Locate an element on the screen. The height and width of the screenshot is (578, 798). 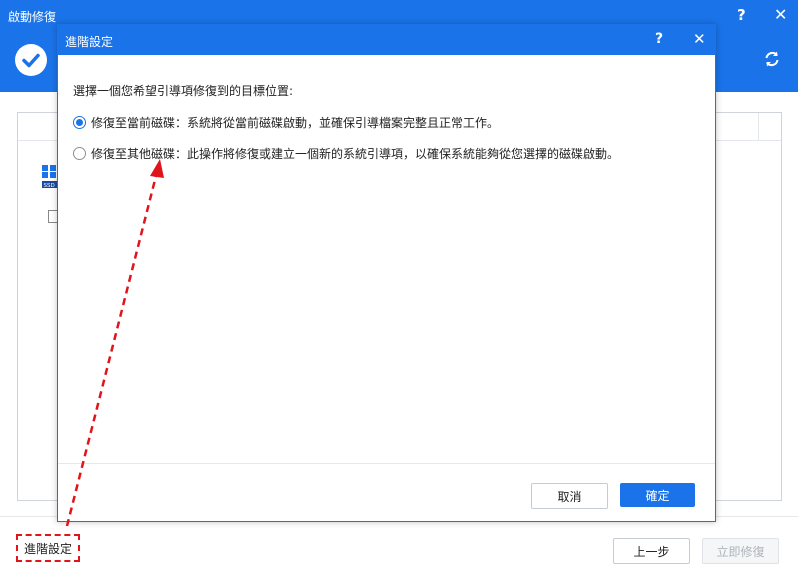
dialog-footer-divider is located at coordinates (386, 463).